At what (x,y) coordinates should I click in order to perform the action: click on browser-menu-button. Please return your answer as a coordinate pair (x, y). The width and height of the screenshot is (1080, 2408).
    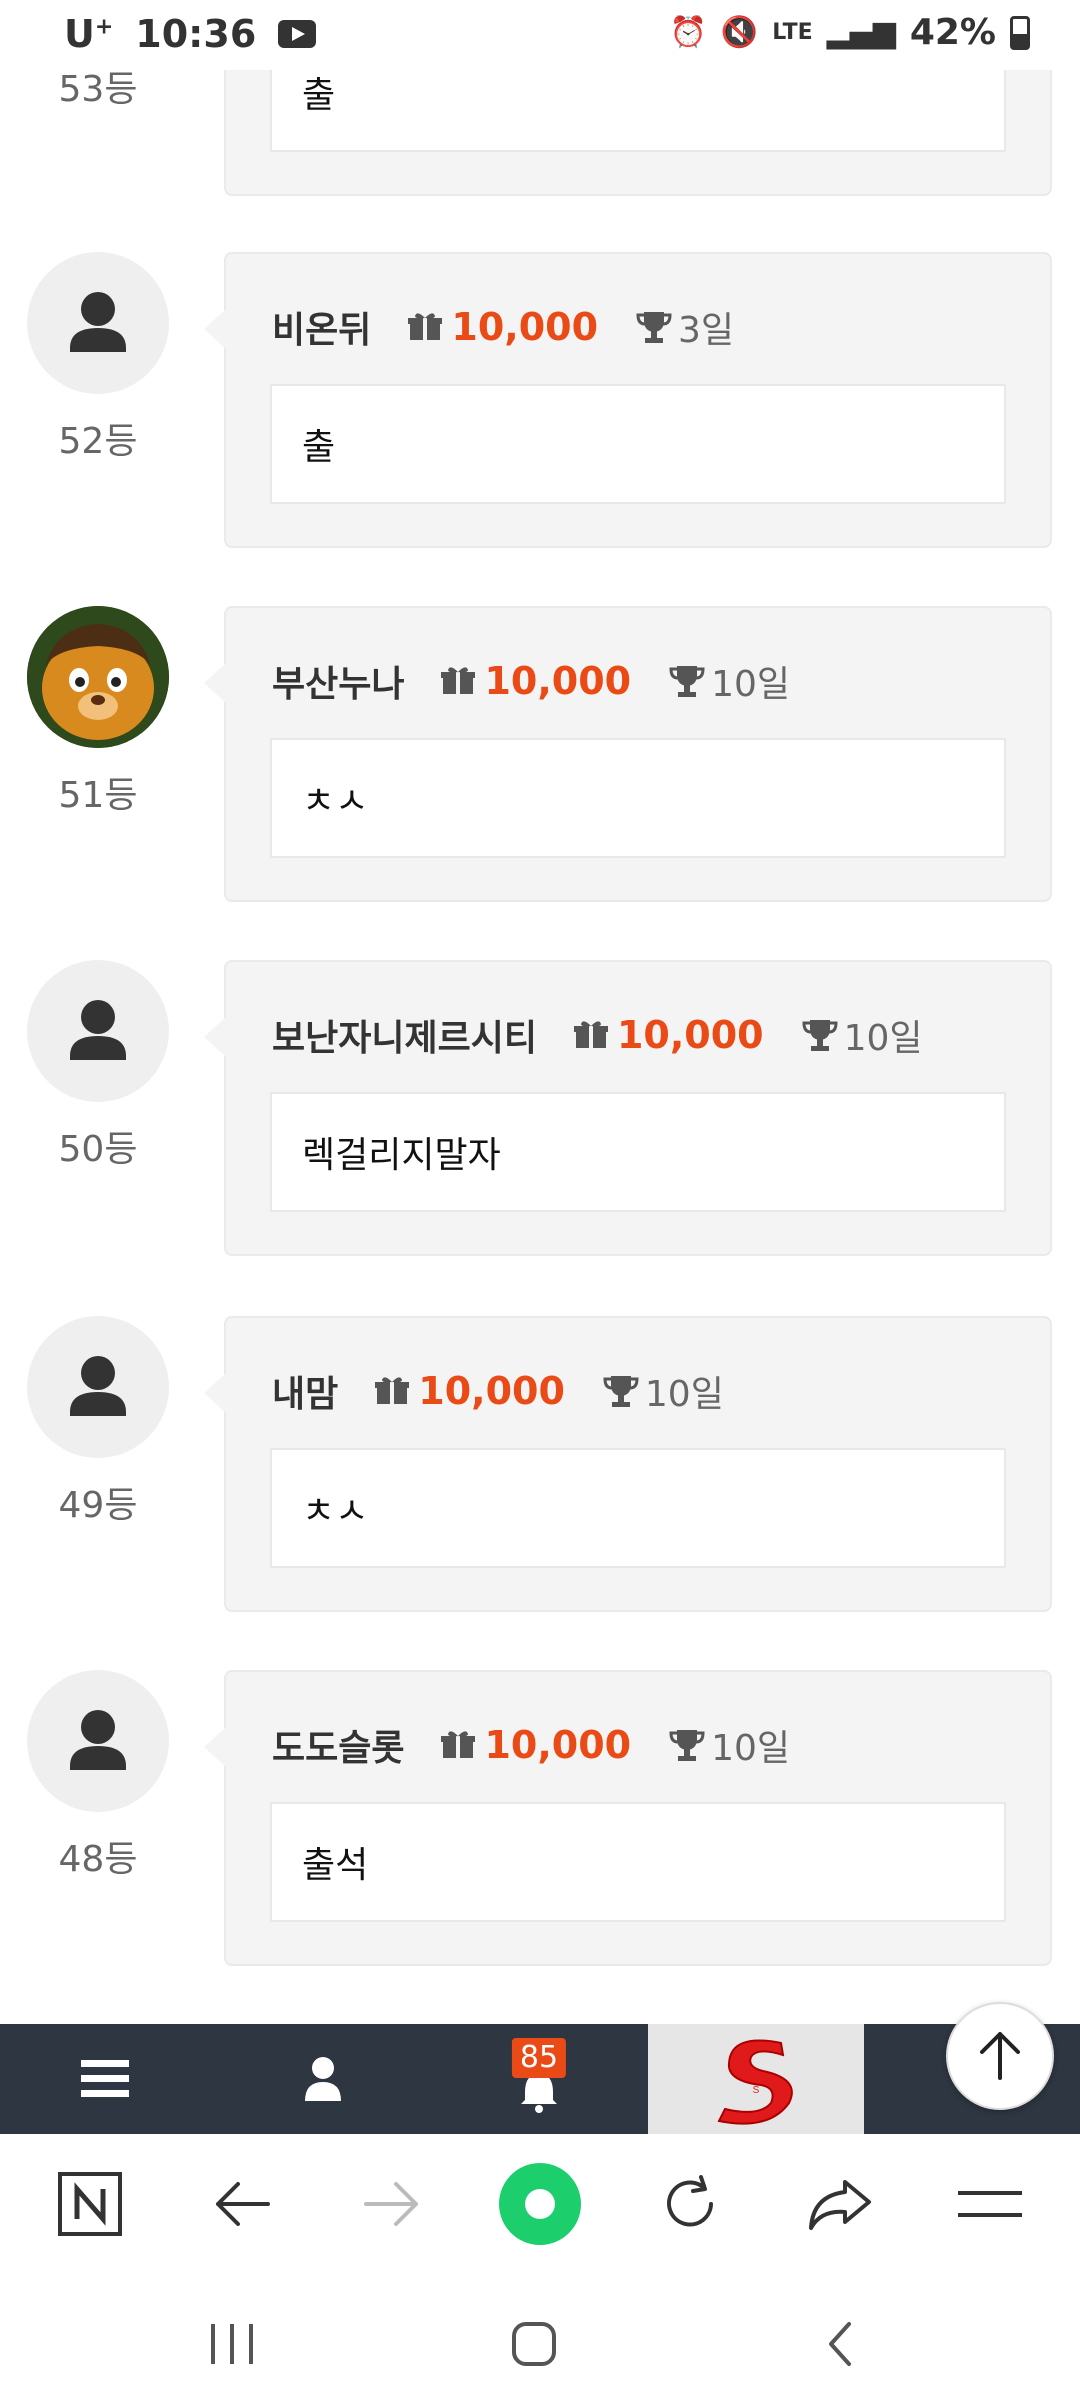
    Looking at the image, I should click on (990, 2204).